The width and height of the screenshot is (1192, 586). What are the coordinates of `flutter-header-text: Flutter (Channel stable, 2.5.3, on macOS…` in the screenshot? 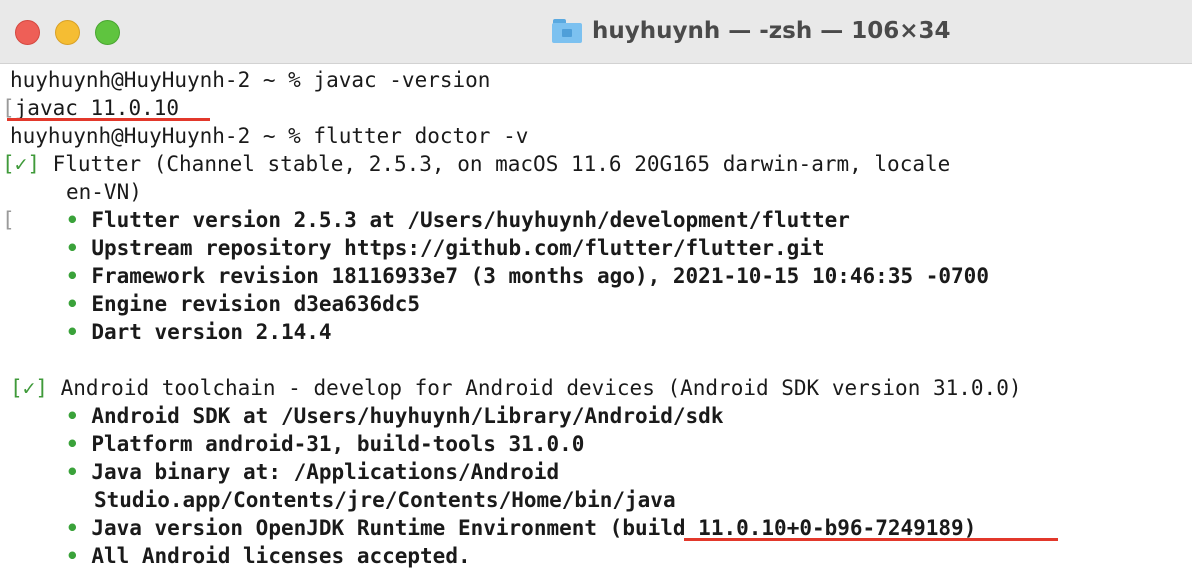 It's located at (495, 164).